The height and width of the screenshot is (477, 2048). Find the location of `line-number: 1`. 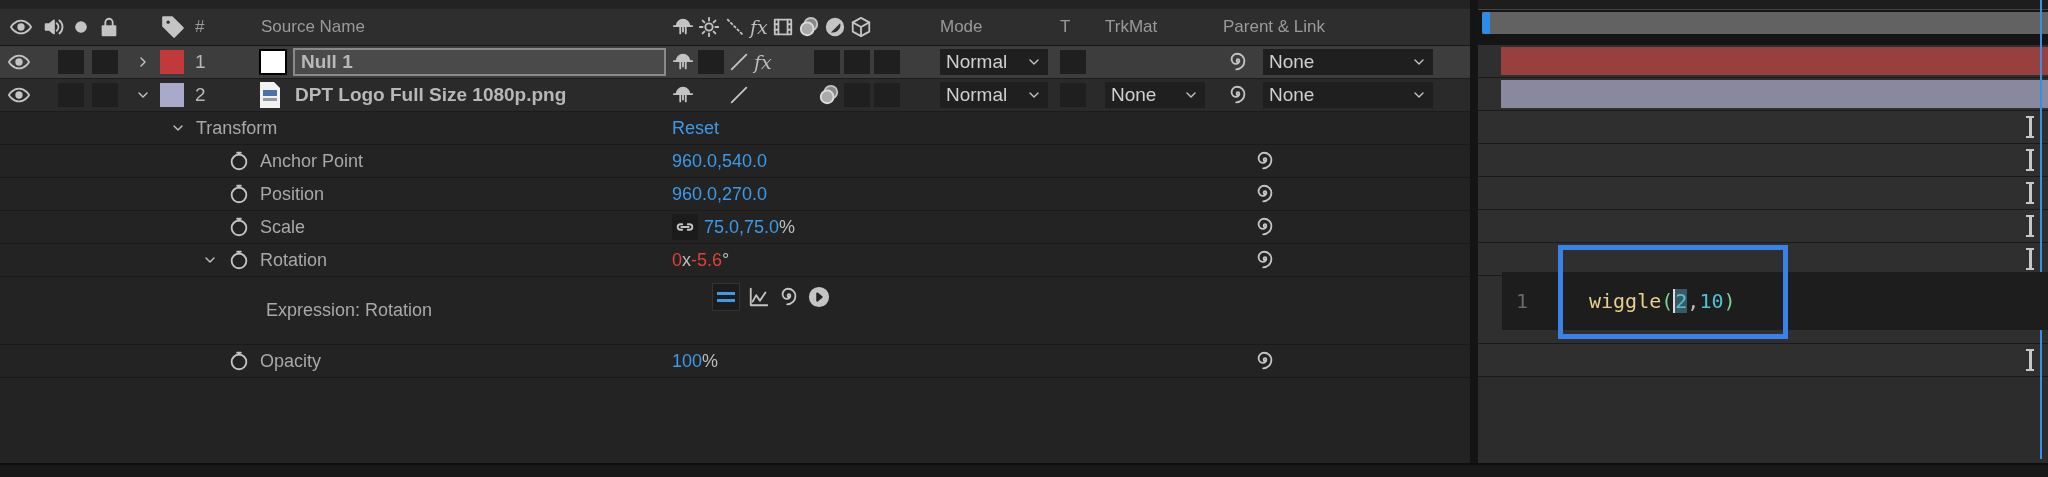

line-number: 1 is located at coordinates (1522, 301).